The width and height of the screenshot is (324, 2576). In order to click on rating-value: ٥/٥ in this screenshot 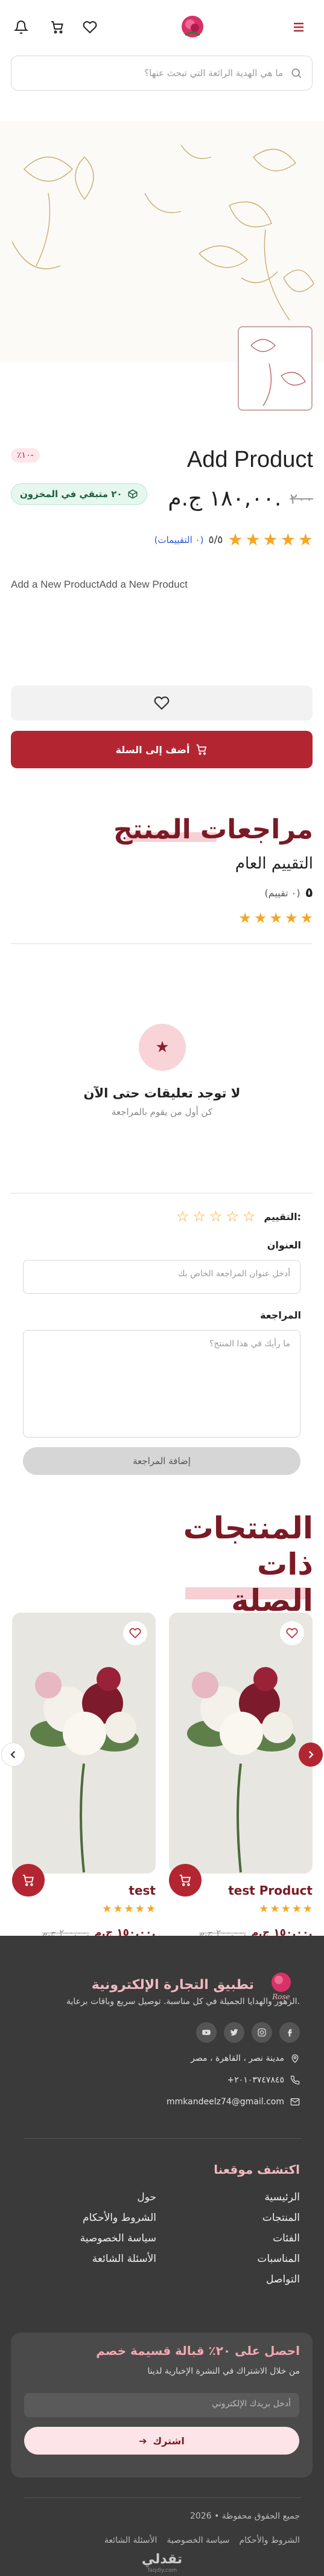, I will do `click(216, 540)`.